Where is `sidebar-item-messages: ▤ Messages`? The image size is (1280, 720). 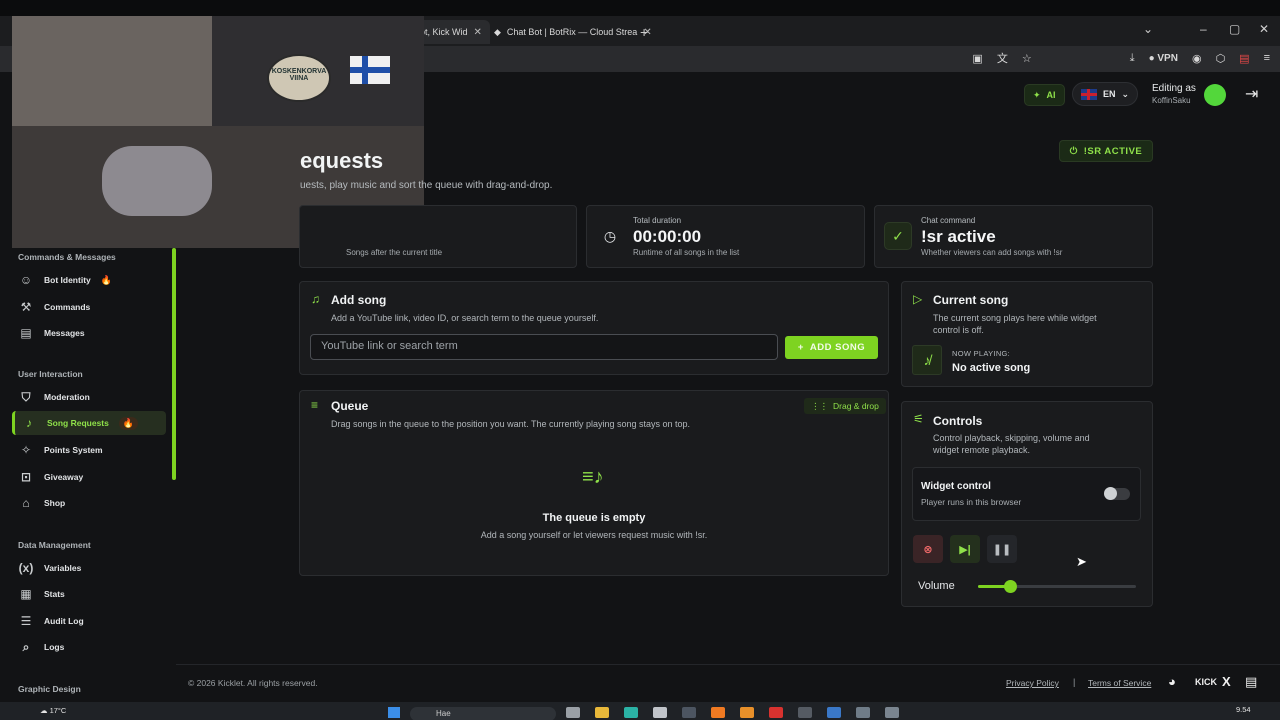 sidebar-item-messages: ▤ Messages is located at coordinates (89, 333).